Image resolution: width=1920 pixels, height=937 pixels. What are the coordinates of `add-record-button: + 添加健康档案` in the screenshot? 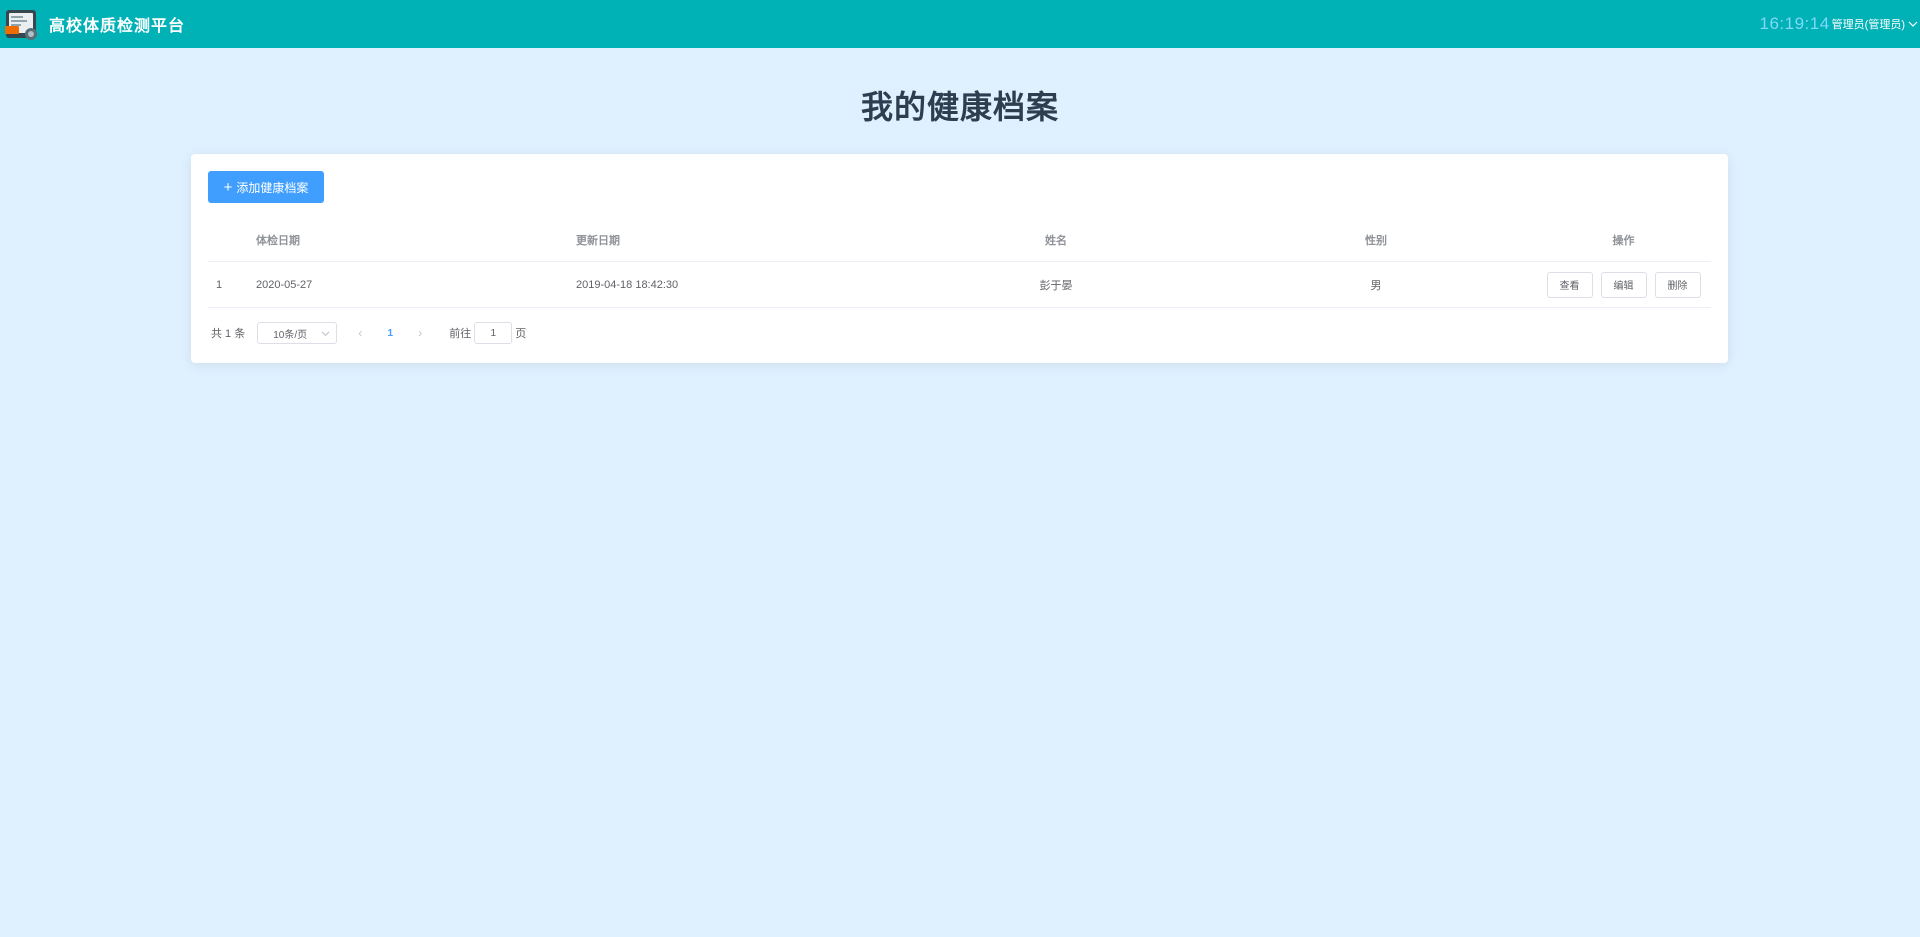 It's located at (266, 187).